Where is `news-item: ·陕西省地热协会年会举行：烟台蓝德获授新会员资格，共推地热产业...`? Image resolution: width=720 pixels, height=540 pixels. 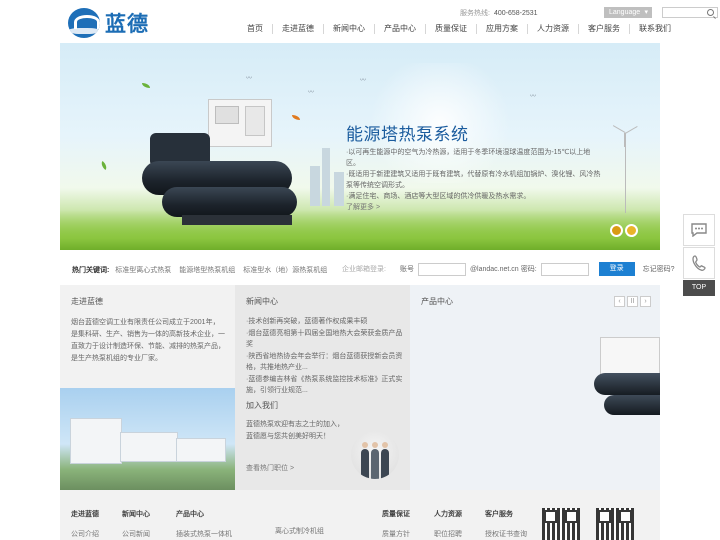
news-item: ·陕西省地热协会年会举行：烟台蓝德获授新会员资格，共推地热产业... is located at coordinates (325, 362).